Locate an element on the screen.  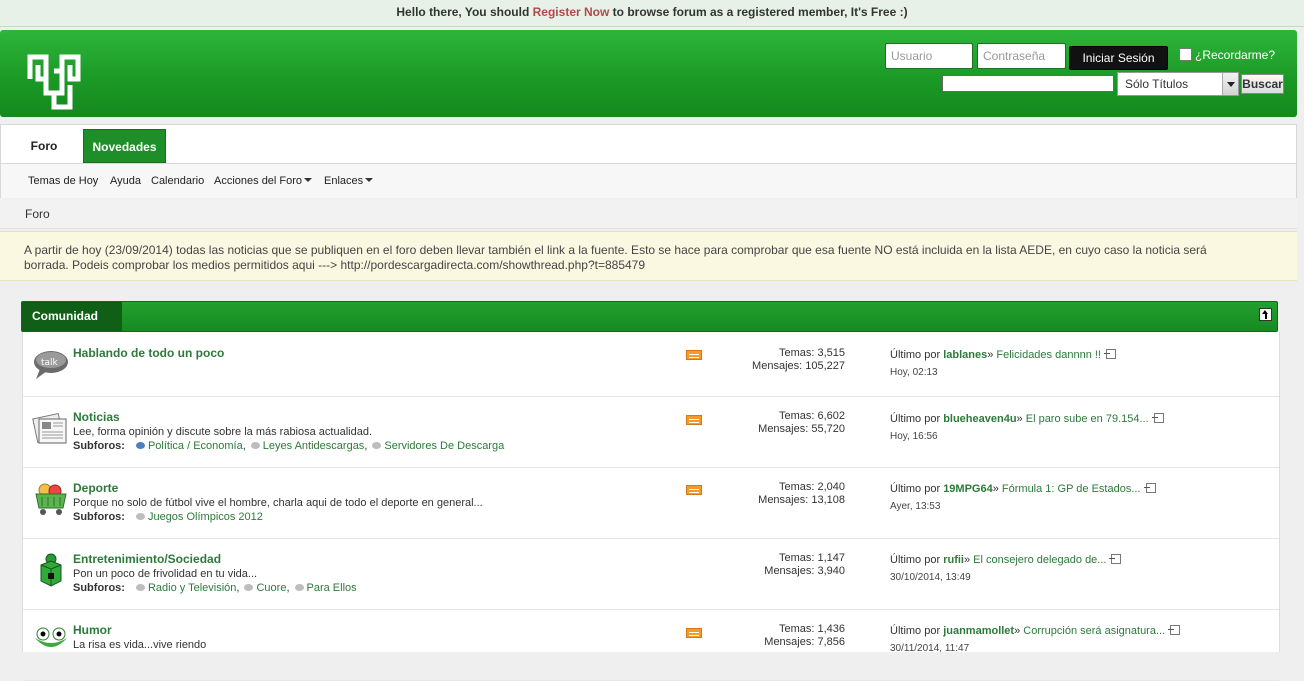
subforum-link: Leyes Antidescargas is located at coordinates (314, 446).